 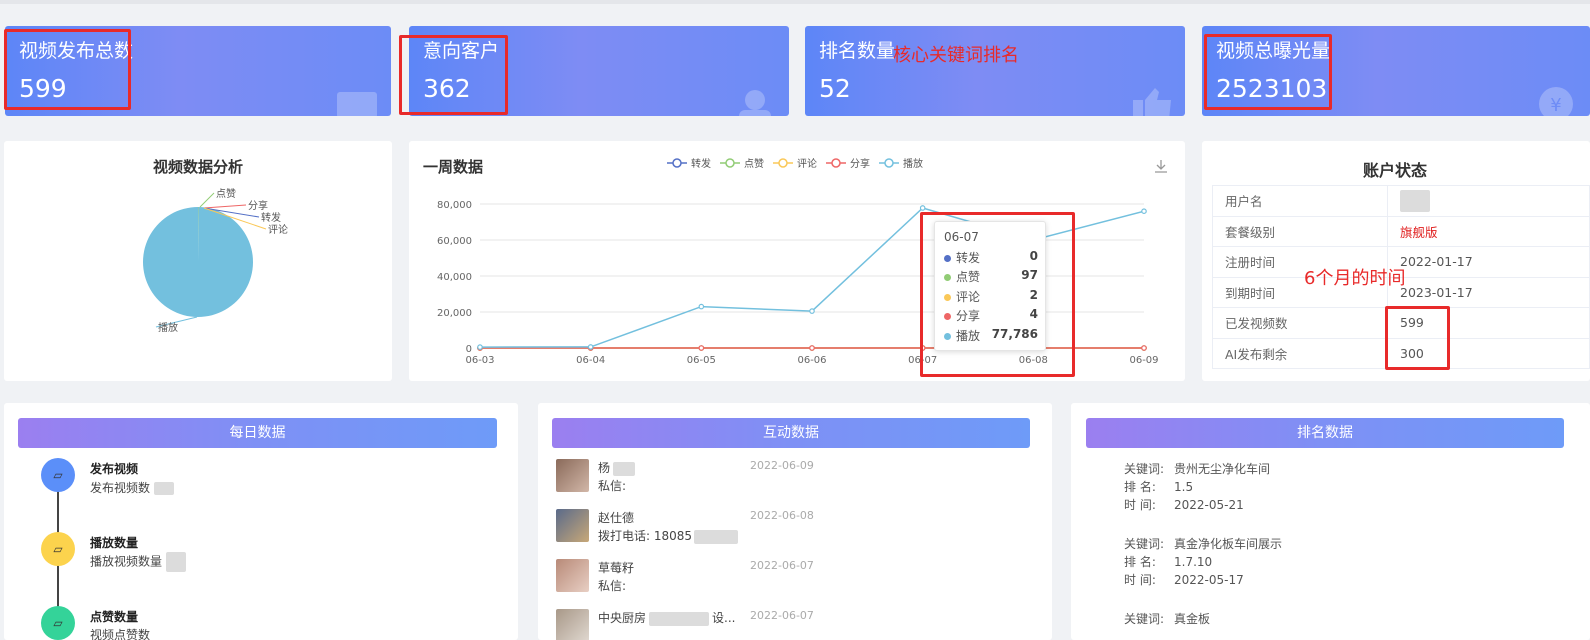 I want to click on daily-item-title: 播放数量, so click(x=114, y=543).